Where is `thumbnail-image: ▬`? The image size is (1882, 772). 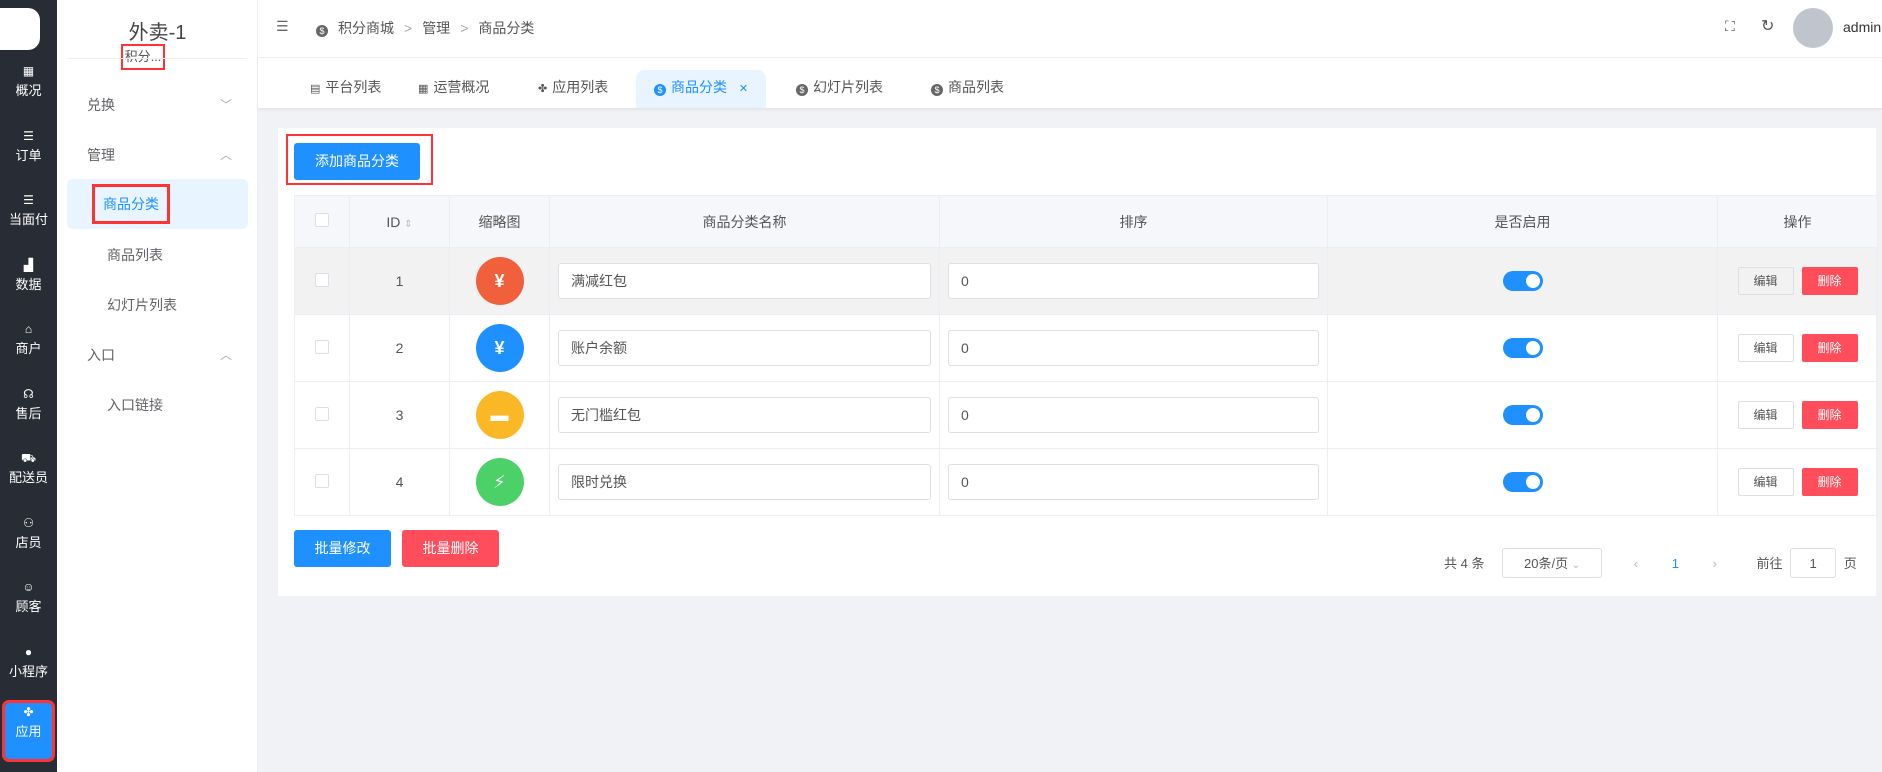
thumbnail-image: ▬ is located at coordinates (499, 415).